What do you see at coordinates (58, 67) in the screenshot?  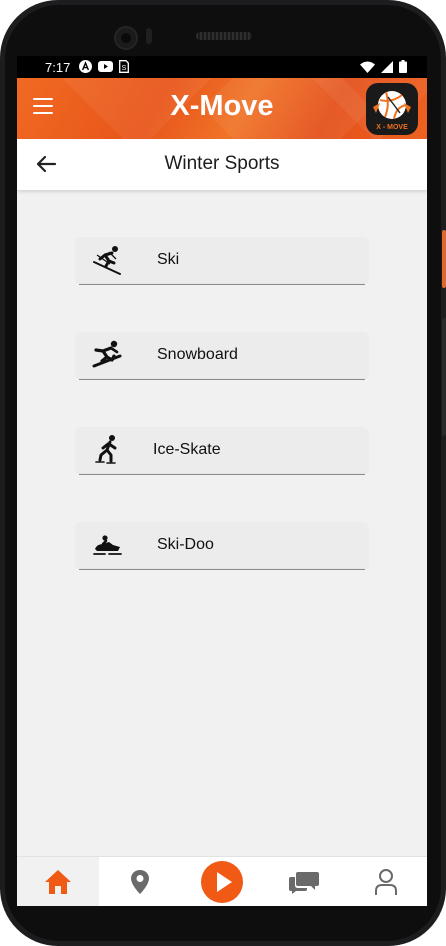 I see `status-time: 7:17` at bounding box center [58, 67].